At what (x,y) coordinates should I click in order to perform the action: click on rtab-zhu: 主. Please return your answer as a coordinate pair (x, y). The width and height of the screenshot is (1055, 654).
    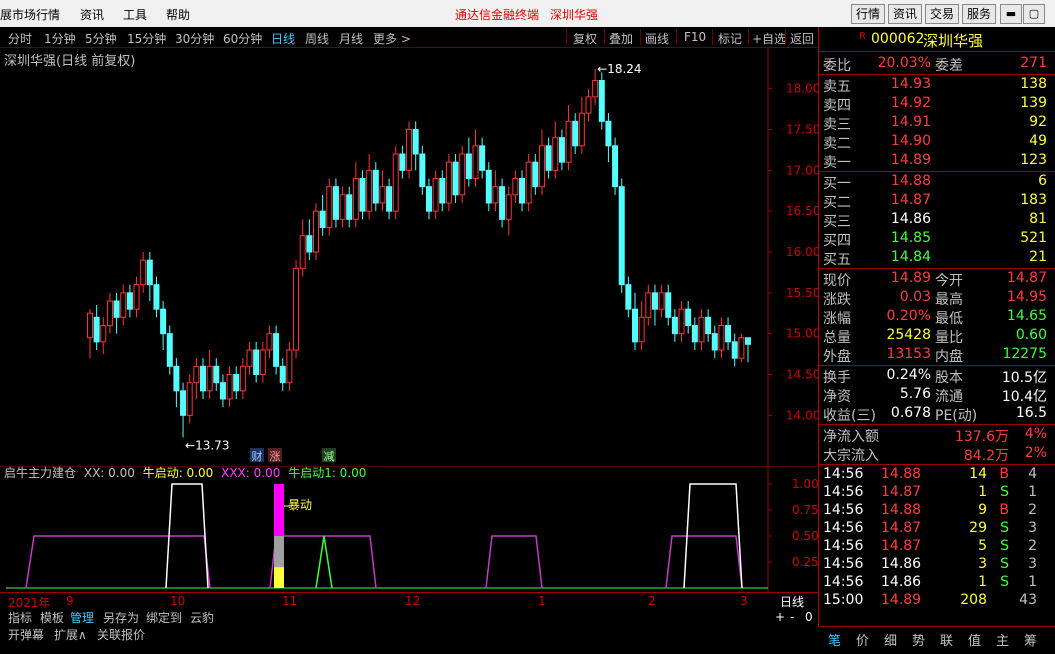
    Looking at the image, I should click on (1002, 639).